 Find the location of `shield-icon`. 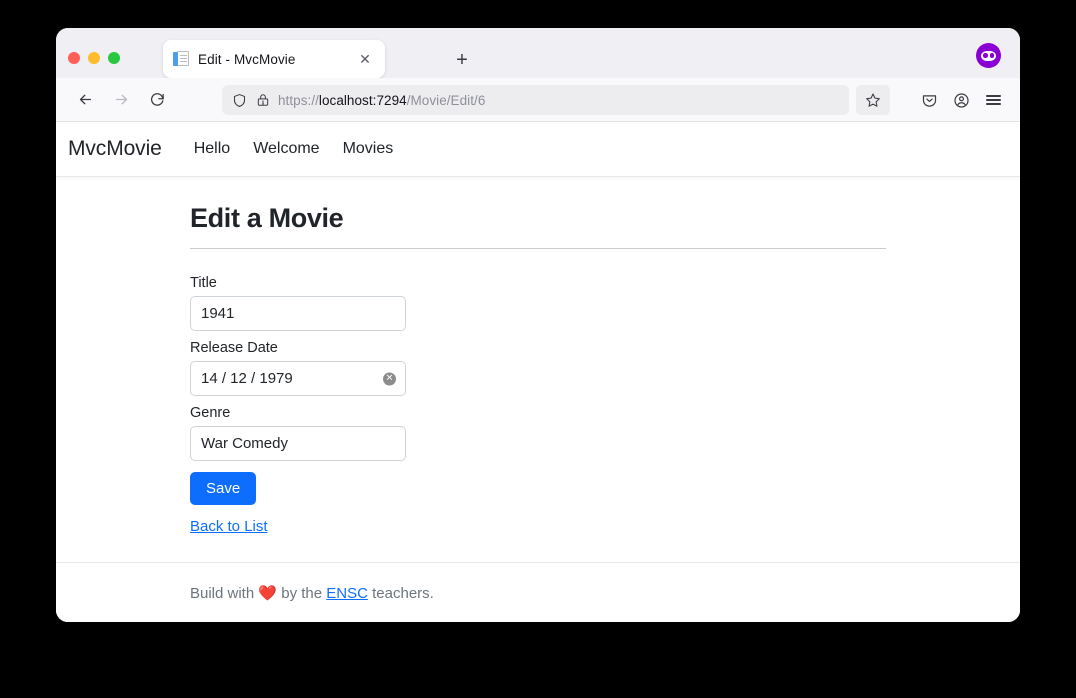

shield-icon is located at coordinates (239, 100).